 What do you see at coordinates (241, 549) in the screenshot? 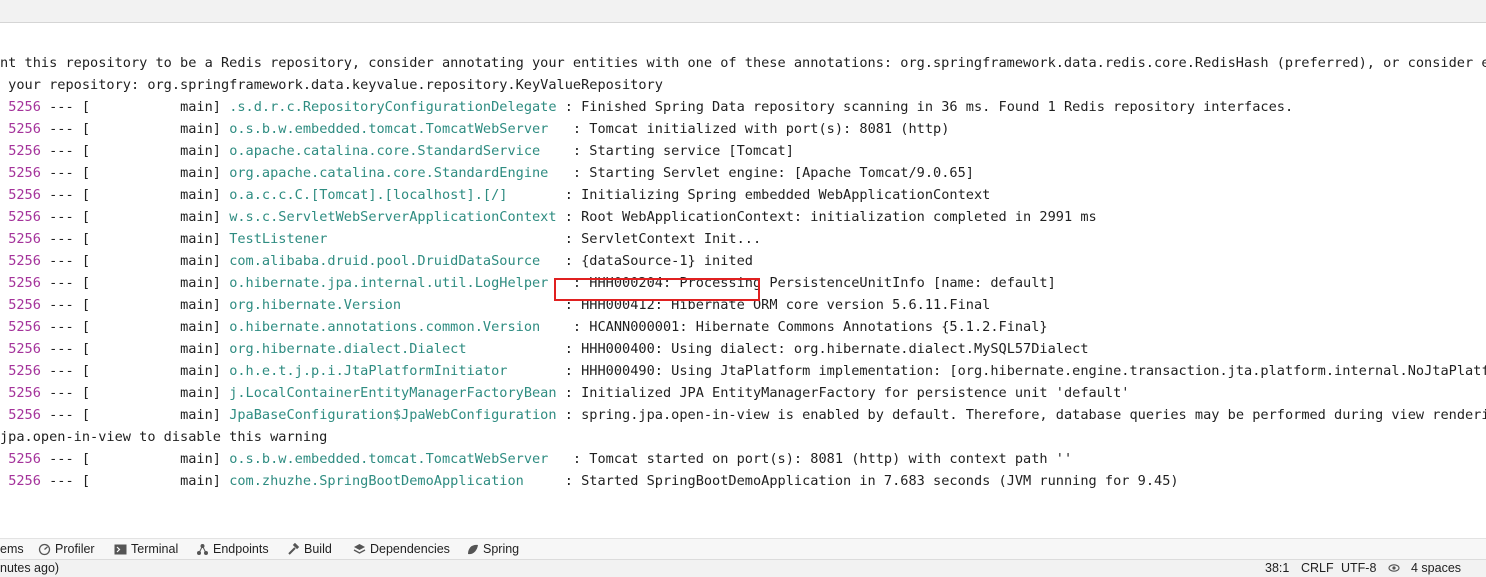
I see `tab-endpoints-label: Endpoints` at bounding box center [241, 549].